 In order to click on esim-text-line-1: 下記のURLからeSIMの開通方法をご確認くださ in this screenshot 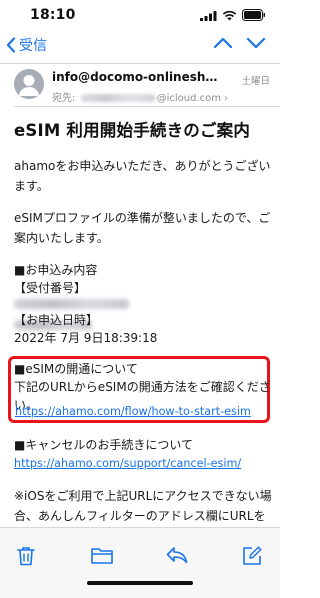, I will do `click(142, 387)`.